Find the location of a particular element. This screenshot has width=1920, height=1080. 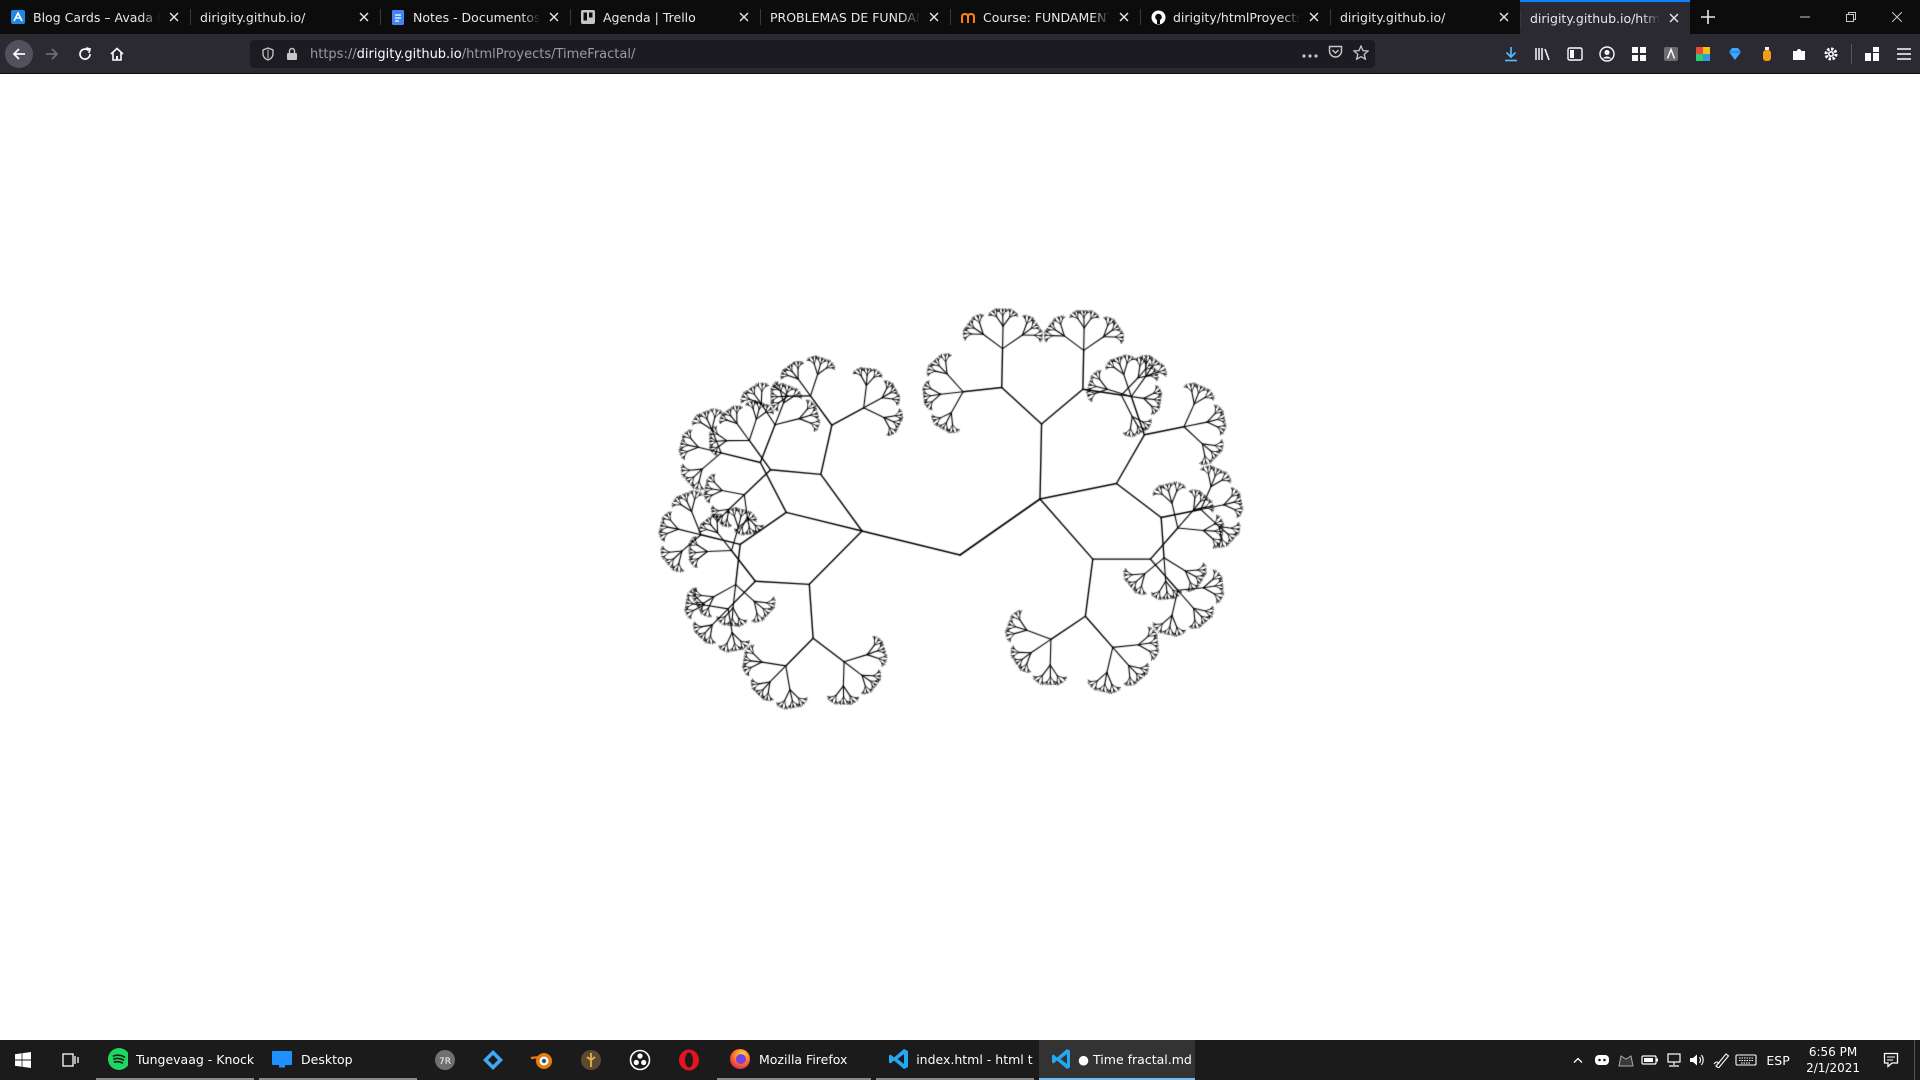

minimize-button is located at coordinates (1805, 17).